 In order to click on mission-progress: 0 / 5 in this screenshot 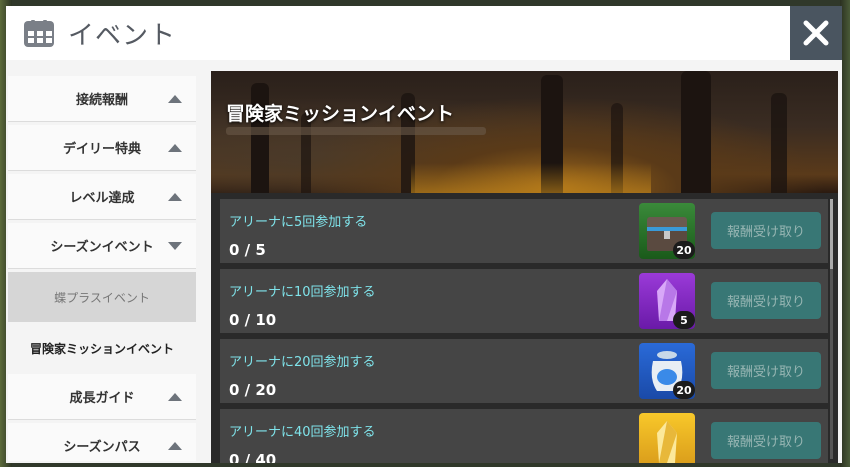, I will do `click(247, 250)`.